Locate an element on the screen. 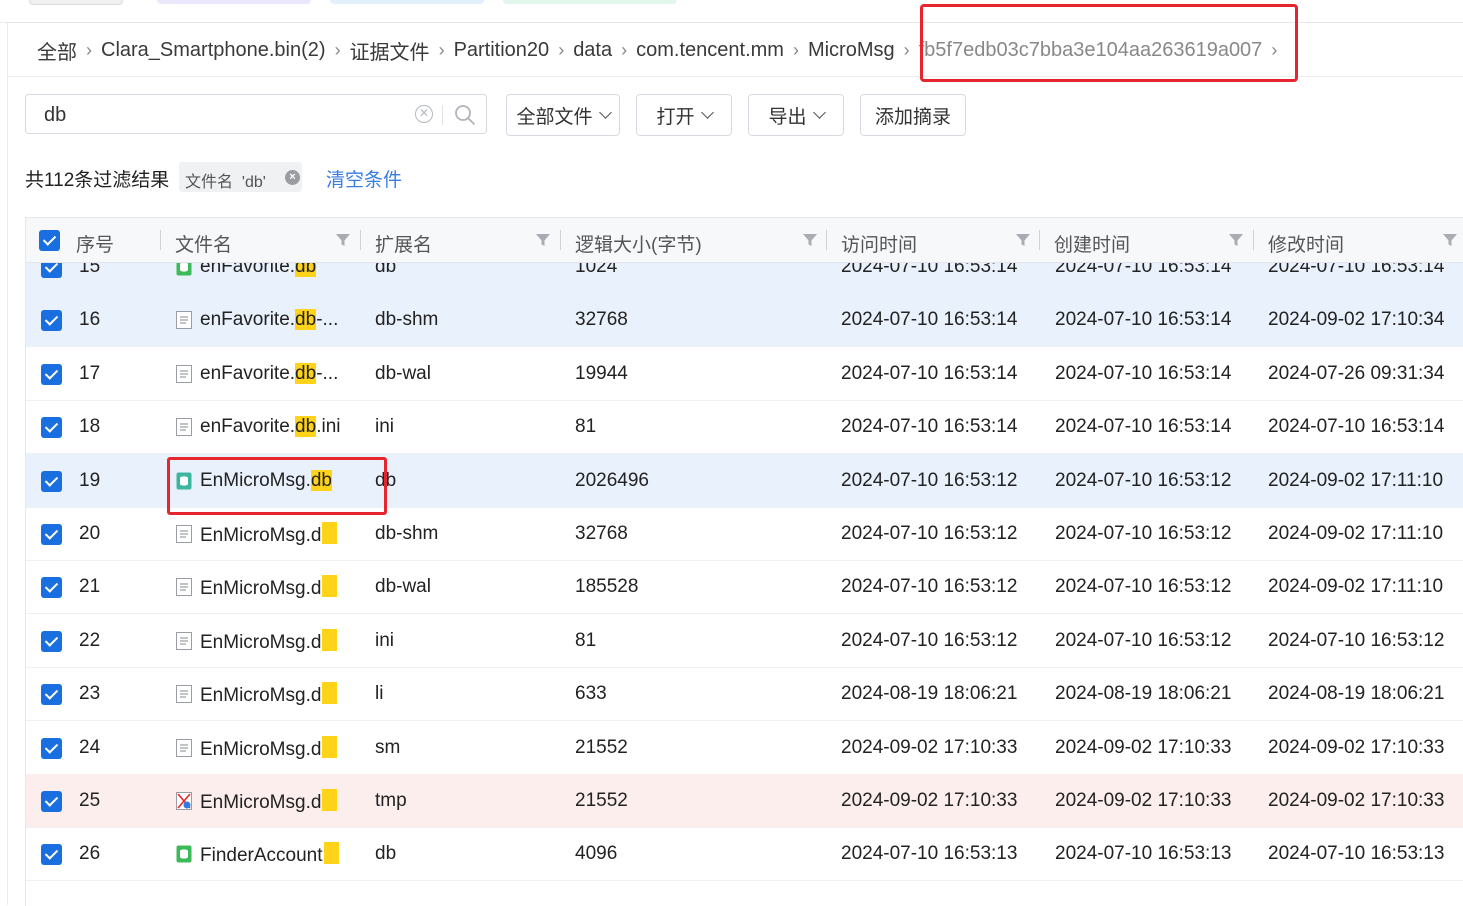 This screenshot has width=1463, height=906. open-dropdown: 打开 is located at coordinates (684, 115).